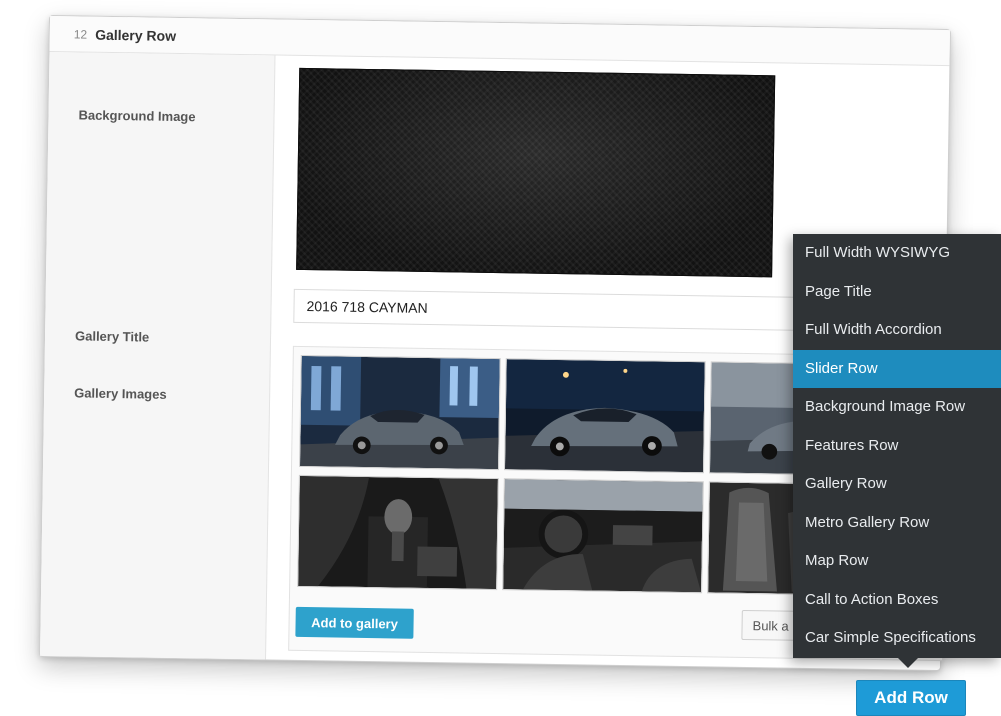 This screenshot has width=1001, height=716. I want to click on menu-item-gallery-row: Gallery Row, so click(897, 484).